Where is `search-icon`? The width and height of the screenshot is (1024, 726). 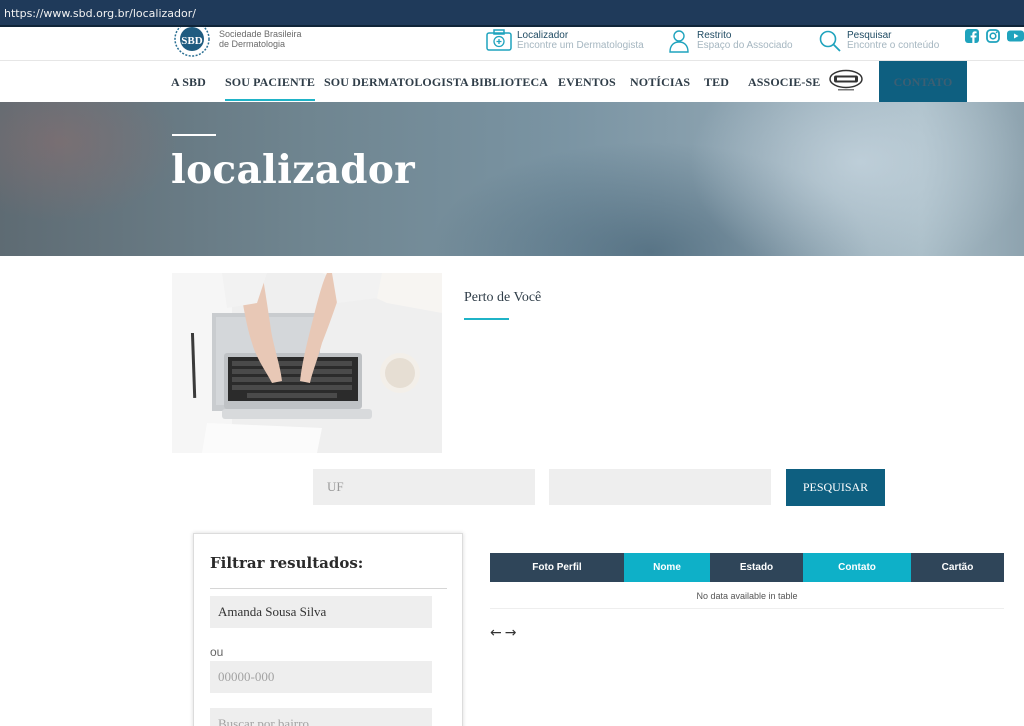 search-icon is located at coordinates (830, 41).